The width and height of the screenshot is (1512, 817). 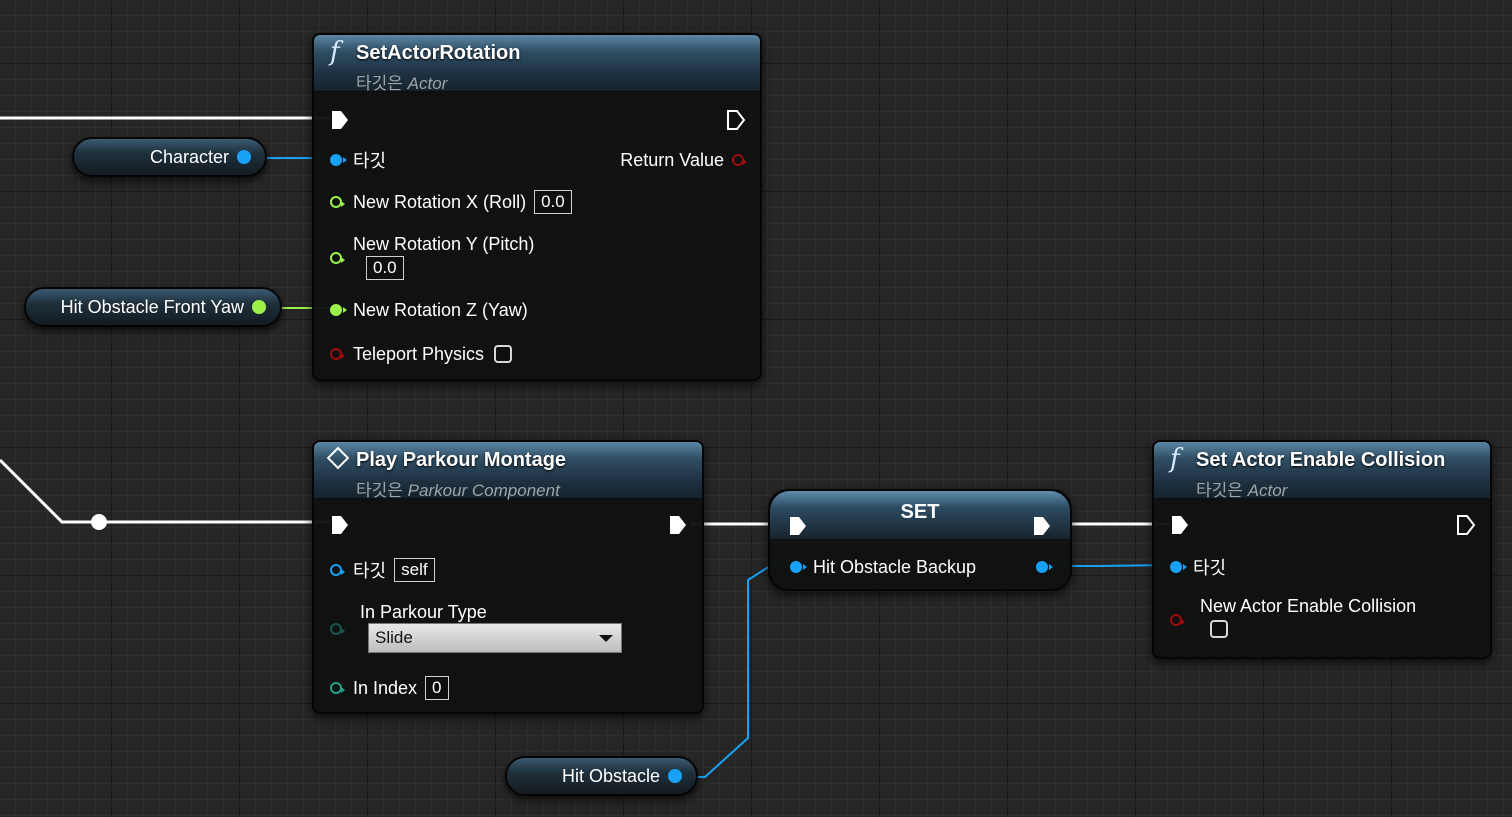 I want to click on int-pin, so click(x=337, y=688).